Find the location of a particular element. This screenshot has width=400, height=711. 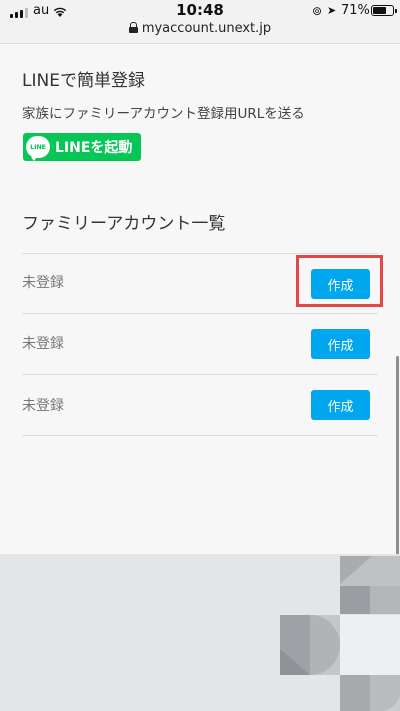

lock-icon is located at coordinates (133, 27).